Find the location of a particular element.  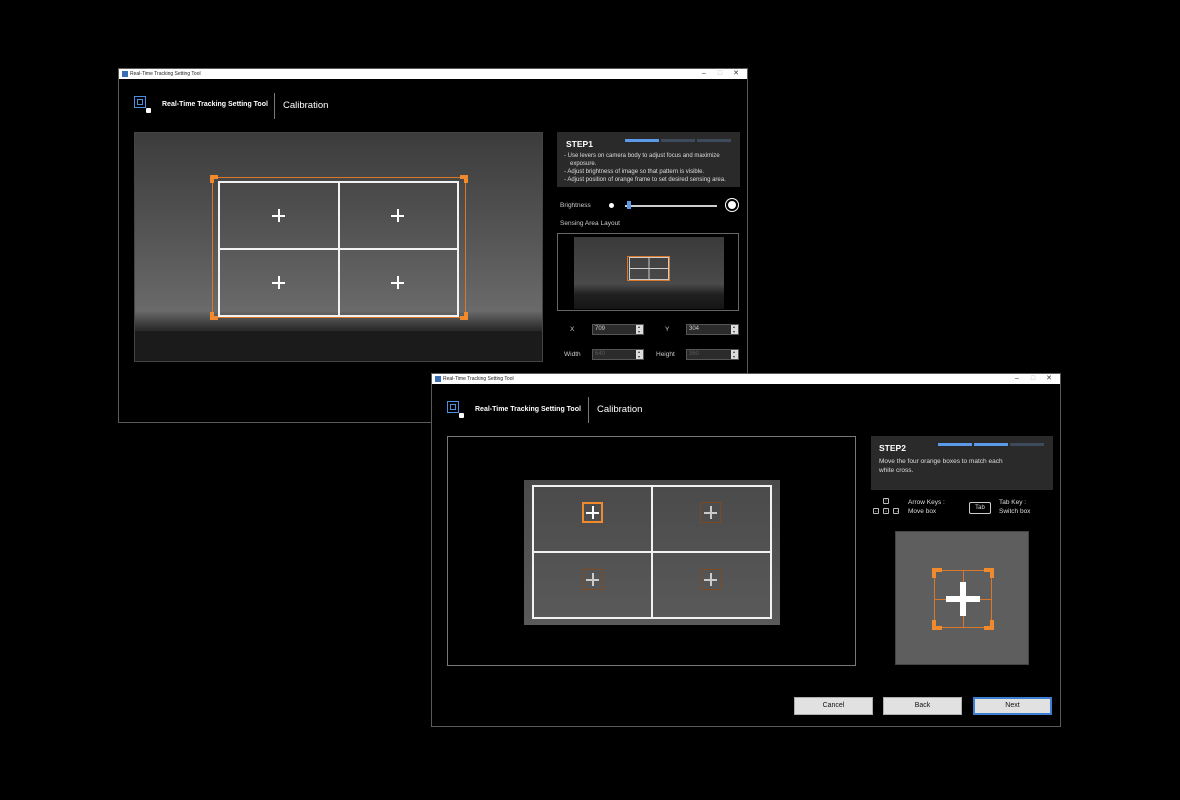

zoom-preview is located at coordinates (962, 598).